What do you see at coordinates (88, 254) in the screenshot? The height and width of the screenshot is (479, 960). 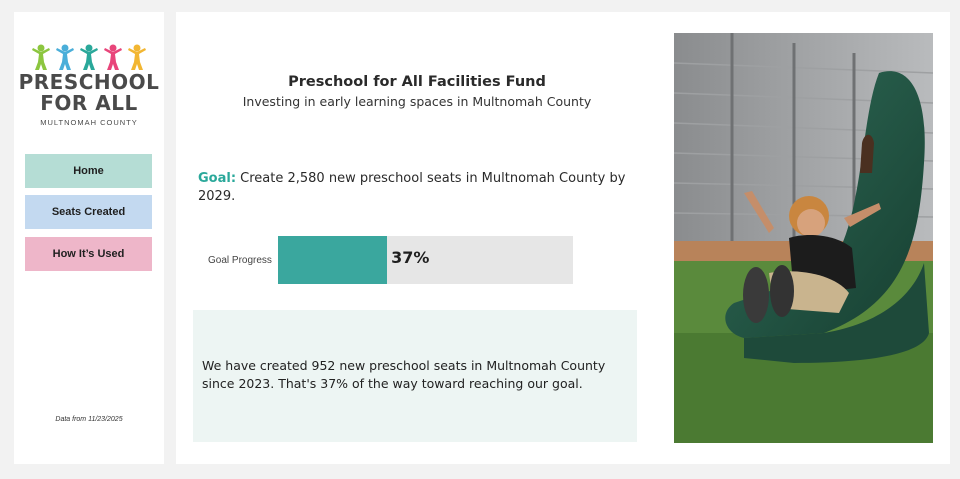 I see `nav-button-how-its-used: How It’s Used` at bounding box center [88, 254].